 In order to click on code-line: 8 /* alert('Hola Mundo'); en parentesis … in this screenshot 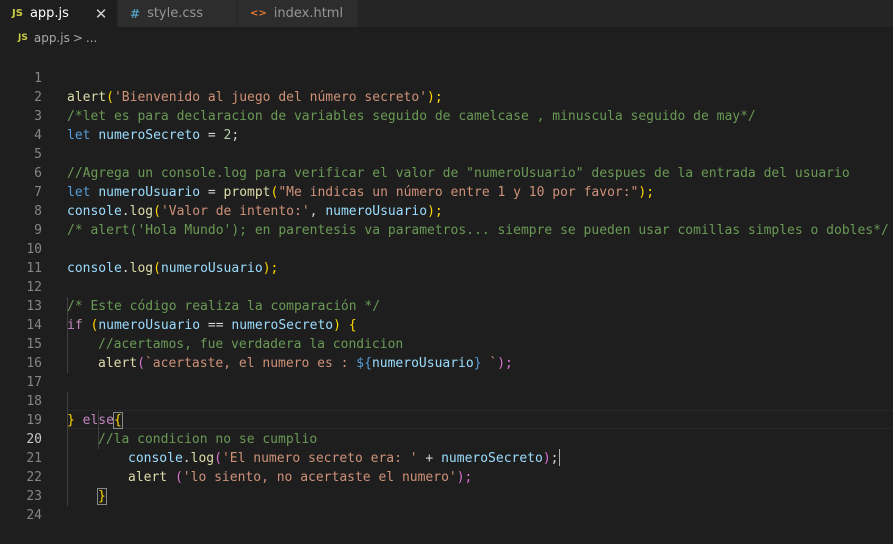, I will do `click(446, 210)`.